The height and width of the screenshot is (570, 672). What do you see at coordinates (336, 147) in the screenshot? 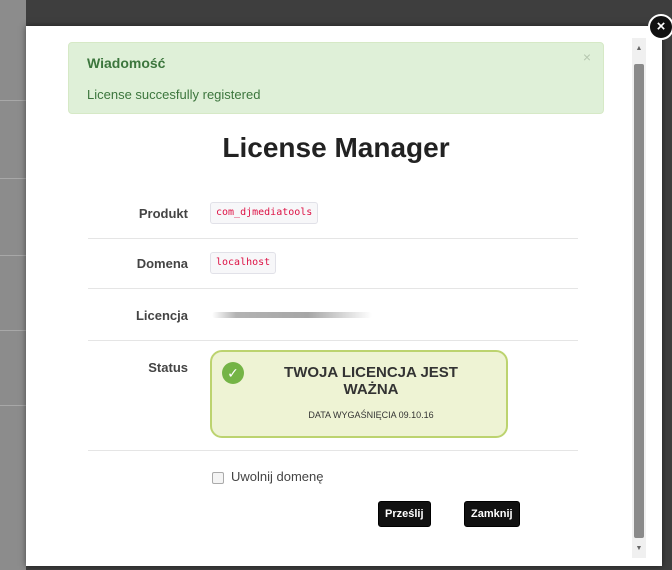
I see `page-title: License Manager` at bounding box center [336, 147].